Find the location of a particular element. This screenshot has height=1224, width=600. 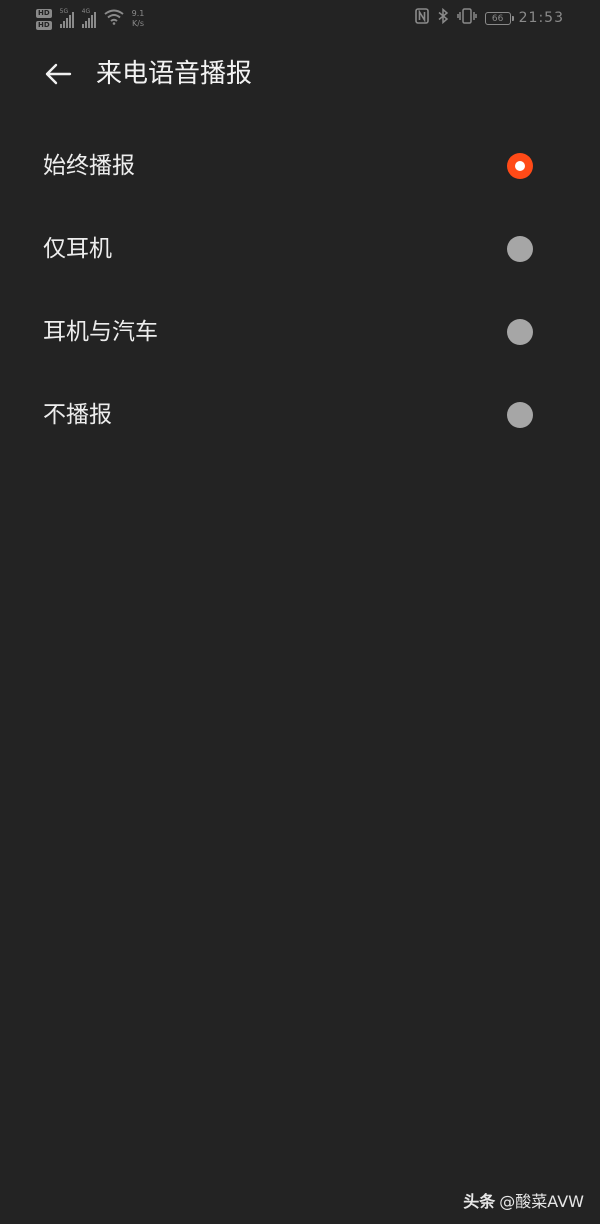

watermark-handle: @酸菜AVW is located at coordinates (541, 1201).